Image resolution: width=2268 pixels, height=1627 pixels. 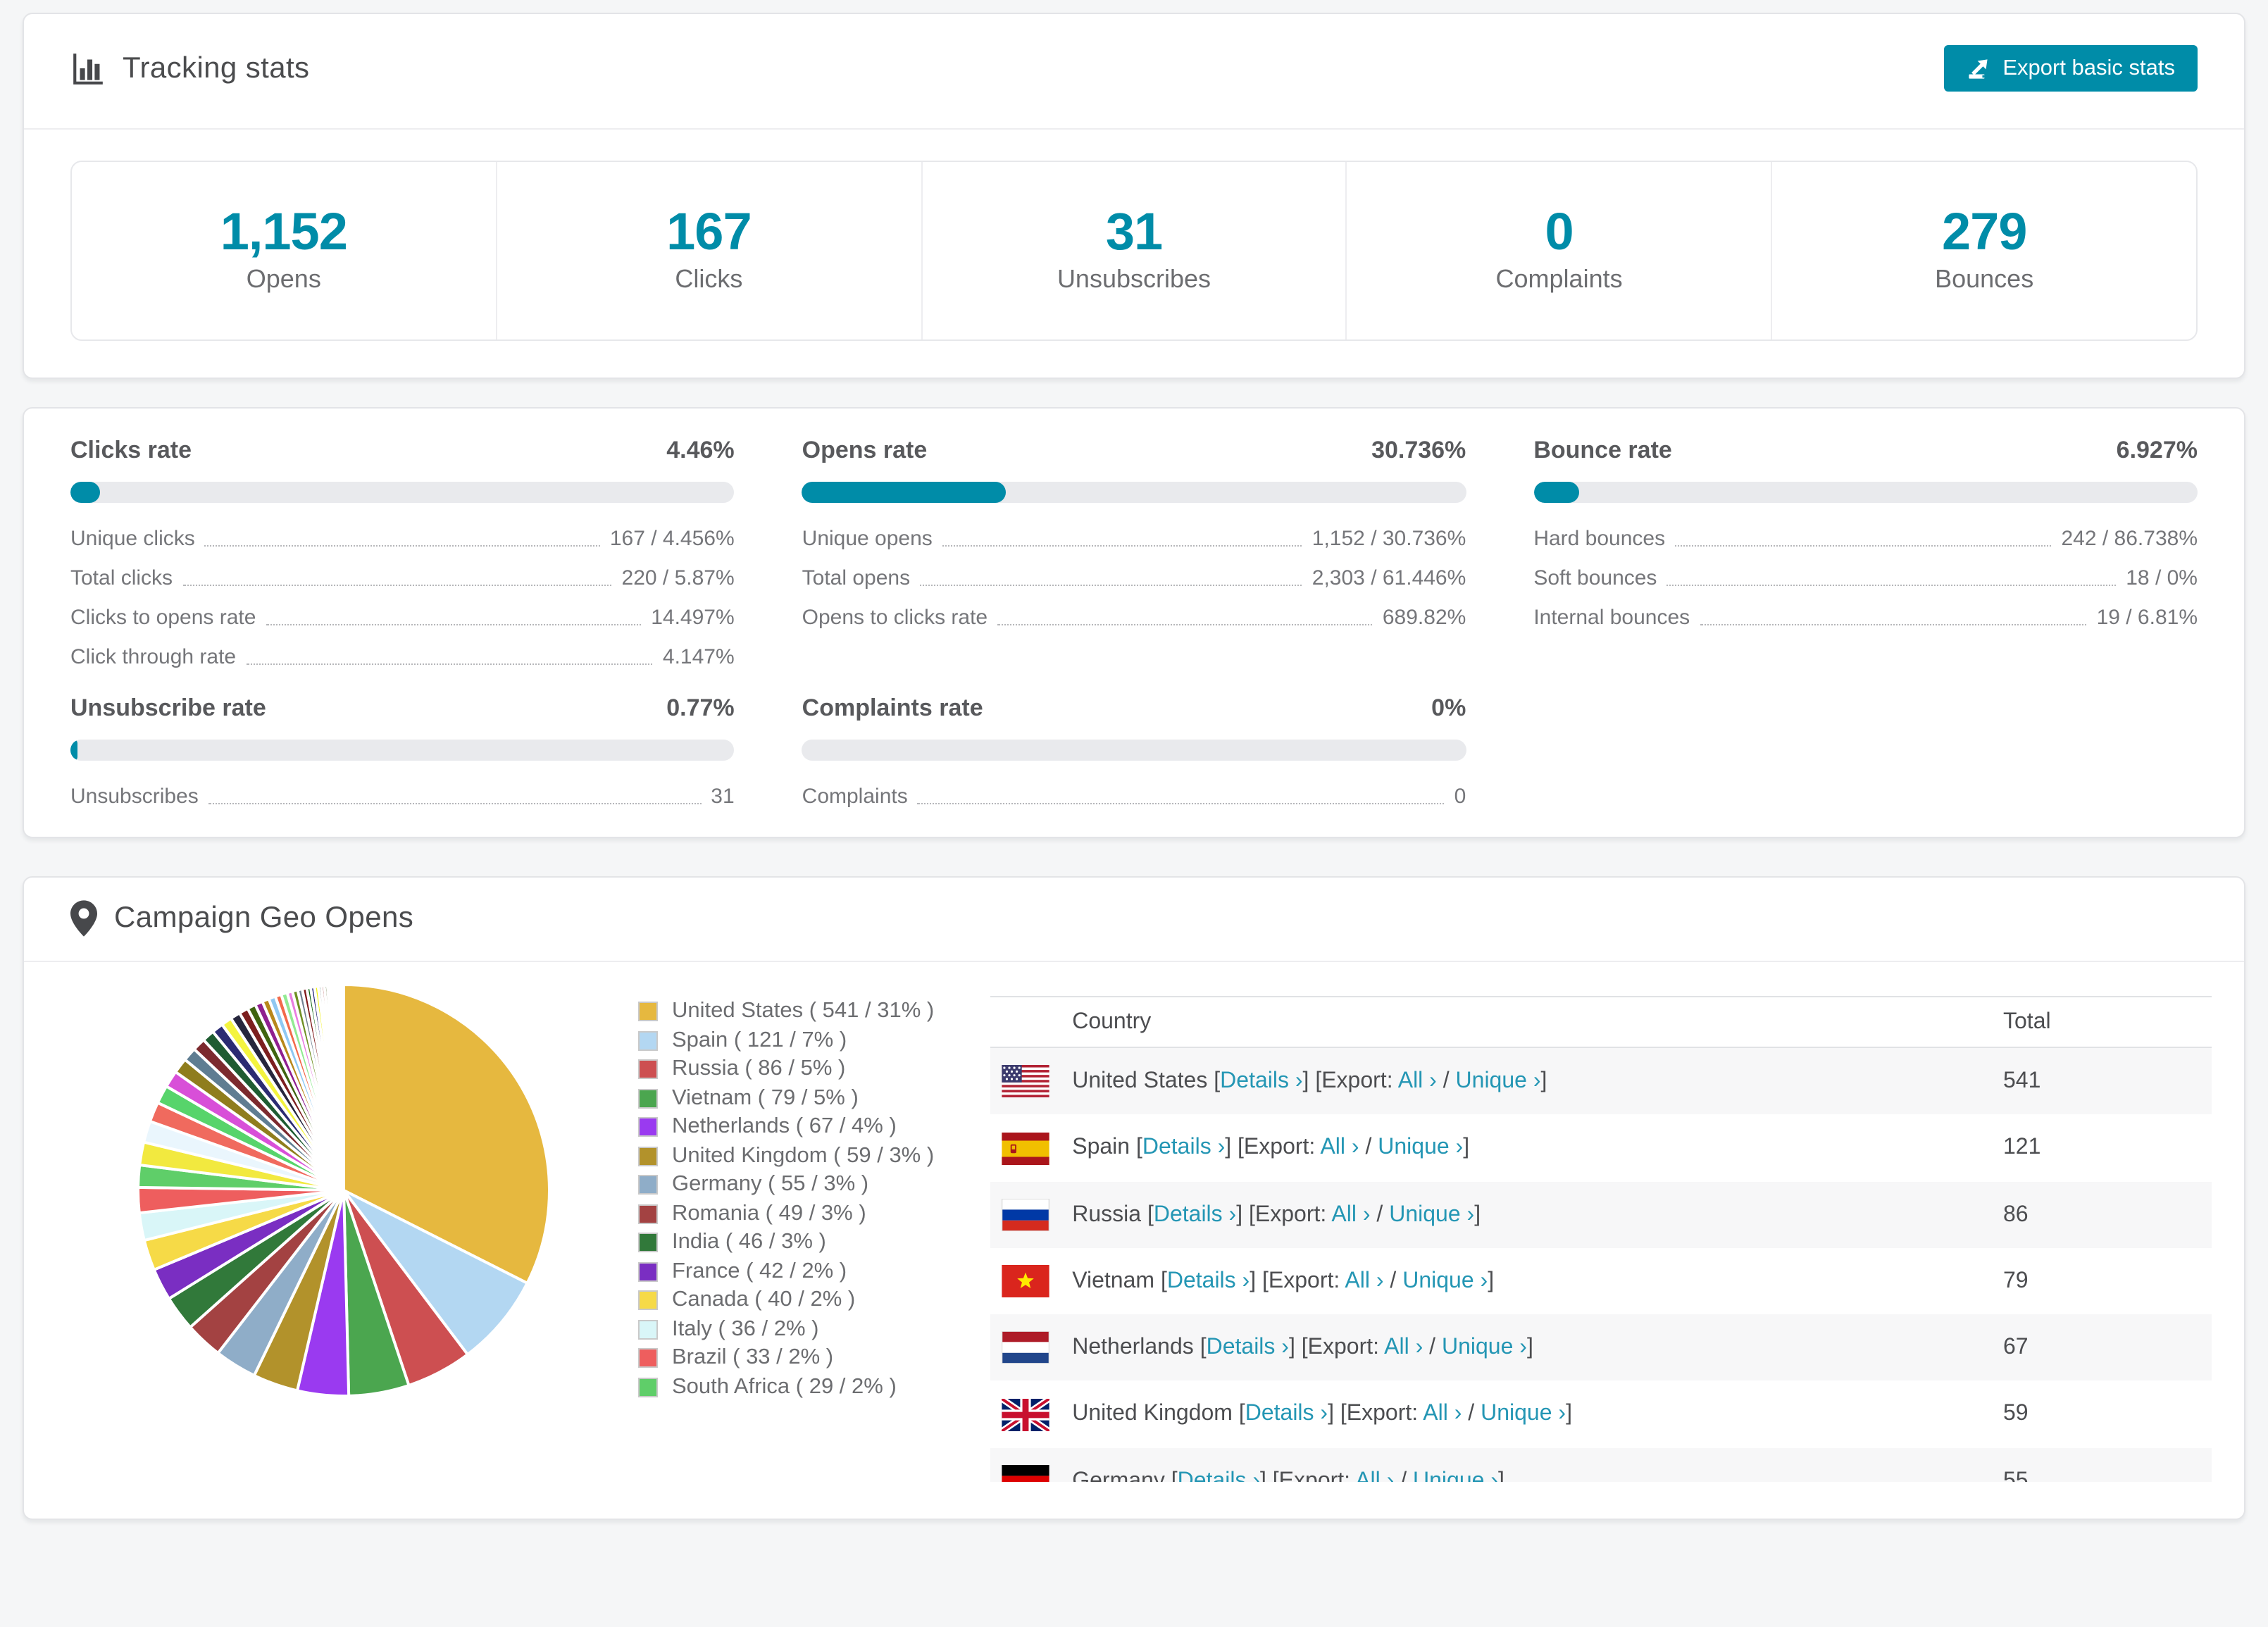 I want to click on flag-es-icon, so click(x=1025, y=1148).